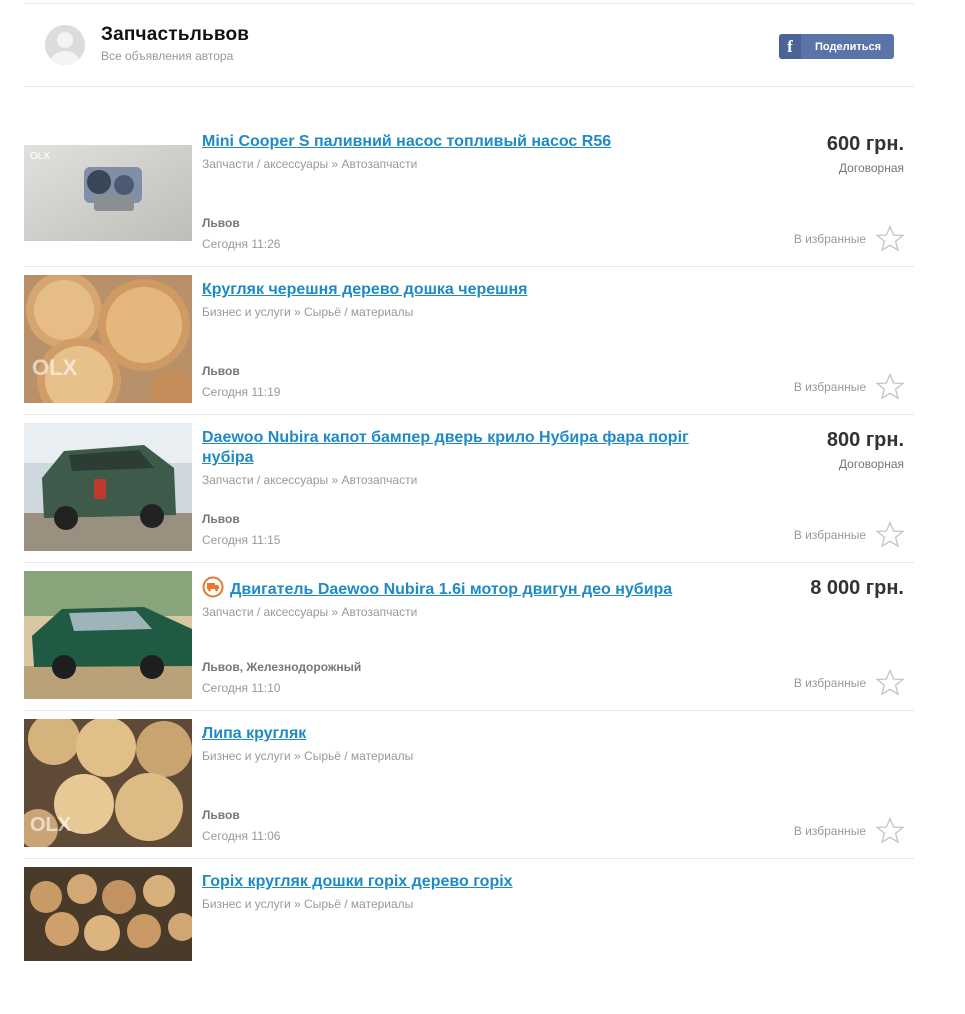 This screenshot has width=965, height=1014. What do you see at coordinates (241, 540) in the screenshot?
I see `ad-time: Сегодня 11:15` at bounding box center [241, 540].